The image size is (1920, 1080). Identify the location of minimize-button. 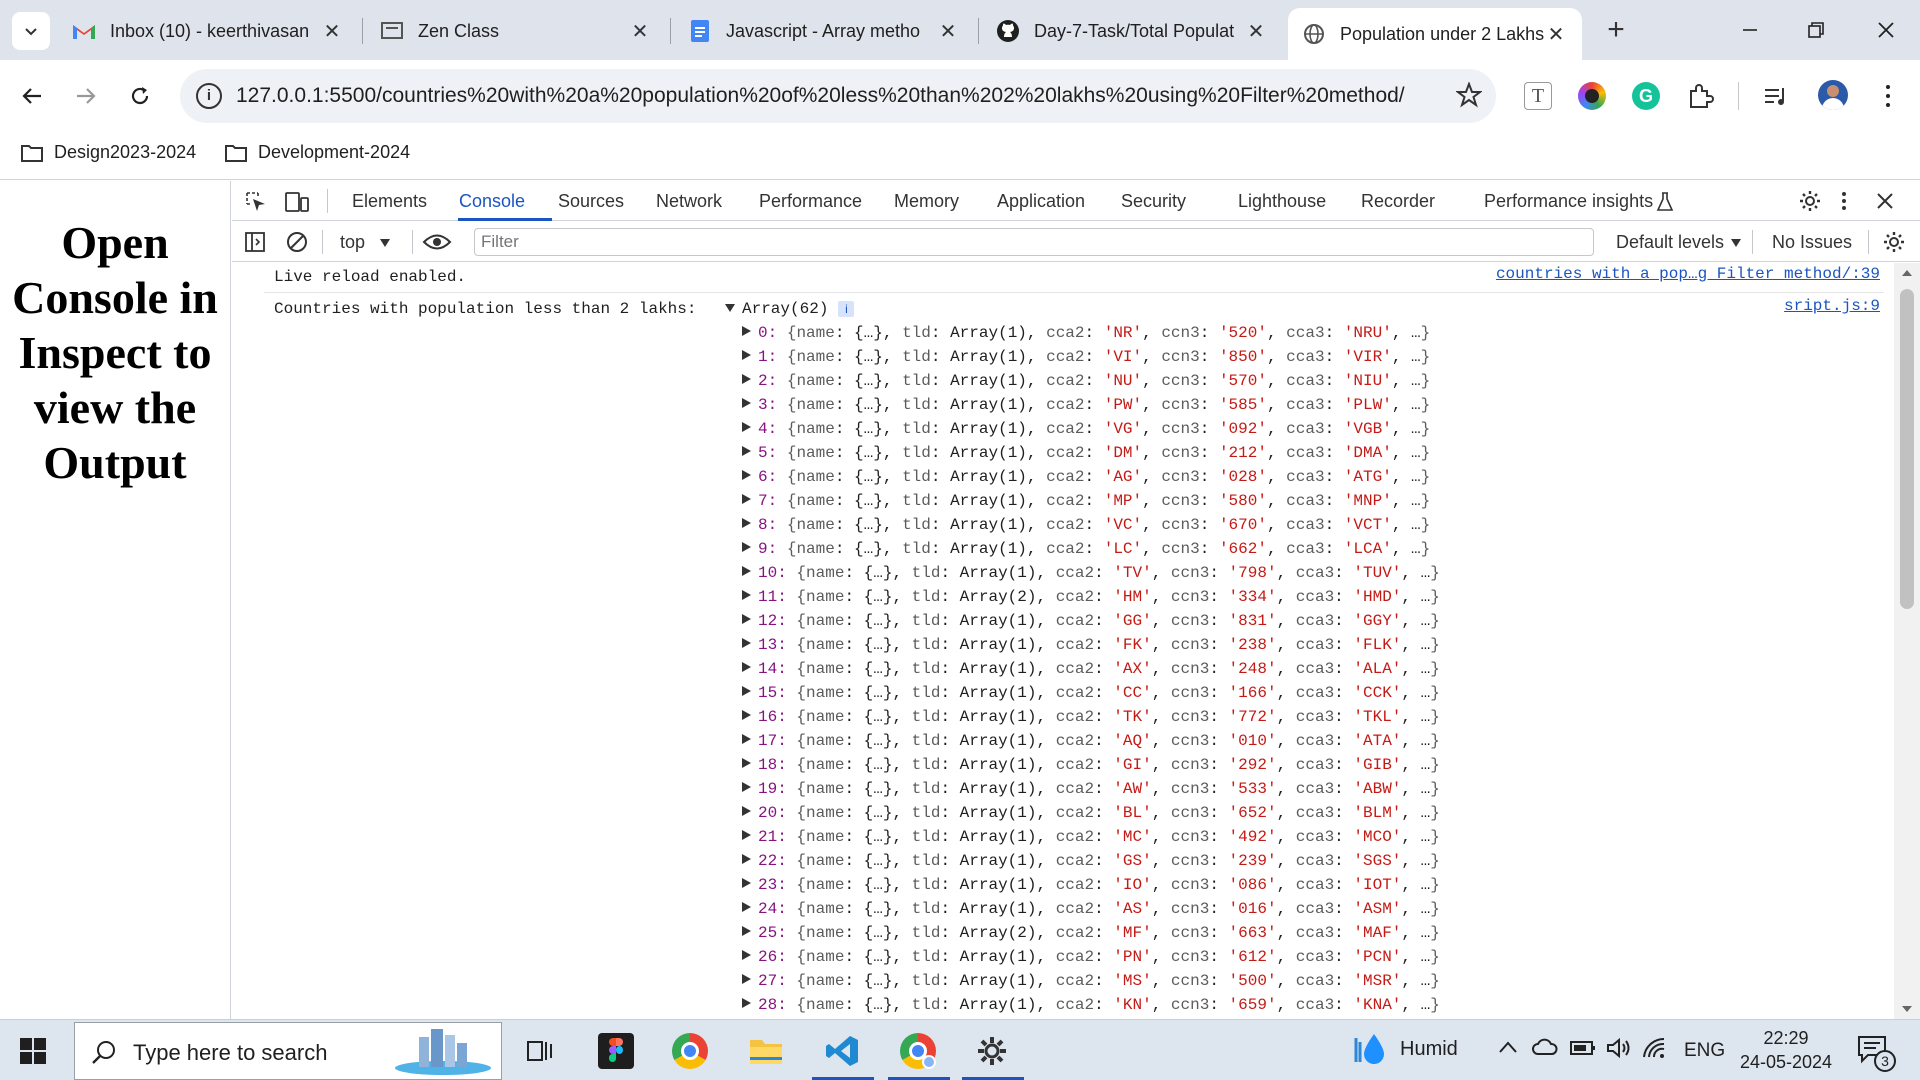
(1750, 30).